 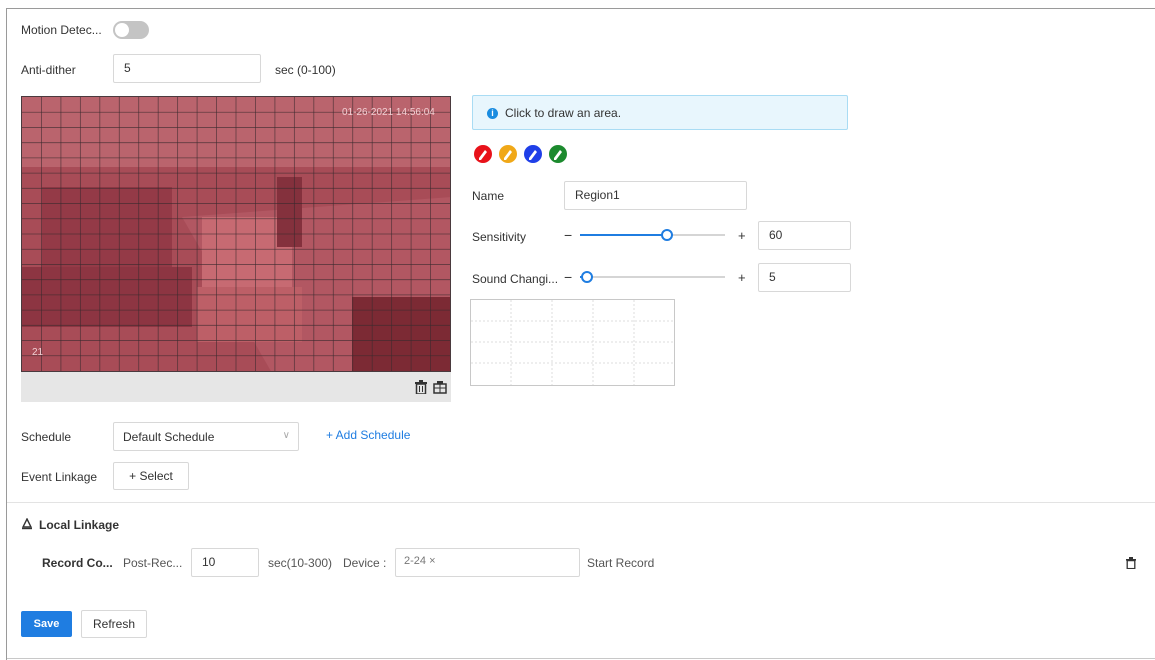 I want to click on sound-change-minus-button: −, so click(x=568, y=277).